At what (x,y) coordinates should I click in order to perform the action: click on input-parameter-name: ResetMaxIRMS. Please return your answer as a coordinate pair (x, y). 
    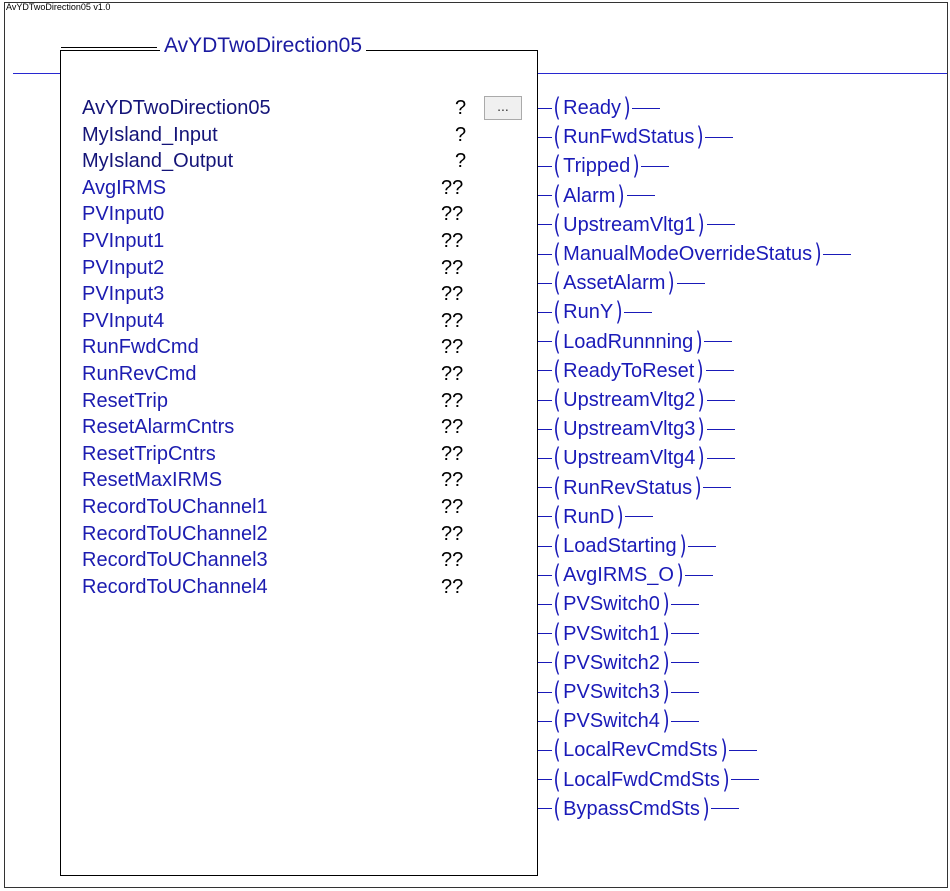
    Looking at the image, I should click on (152, 480).